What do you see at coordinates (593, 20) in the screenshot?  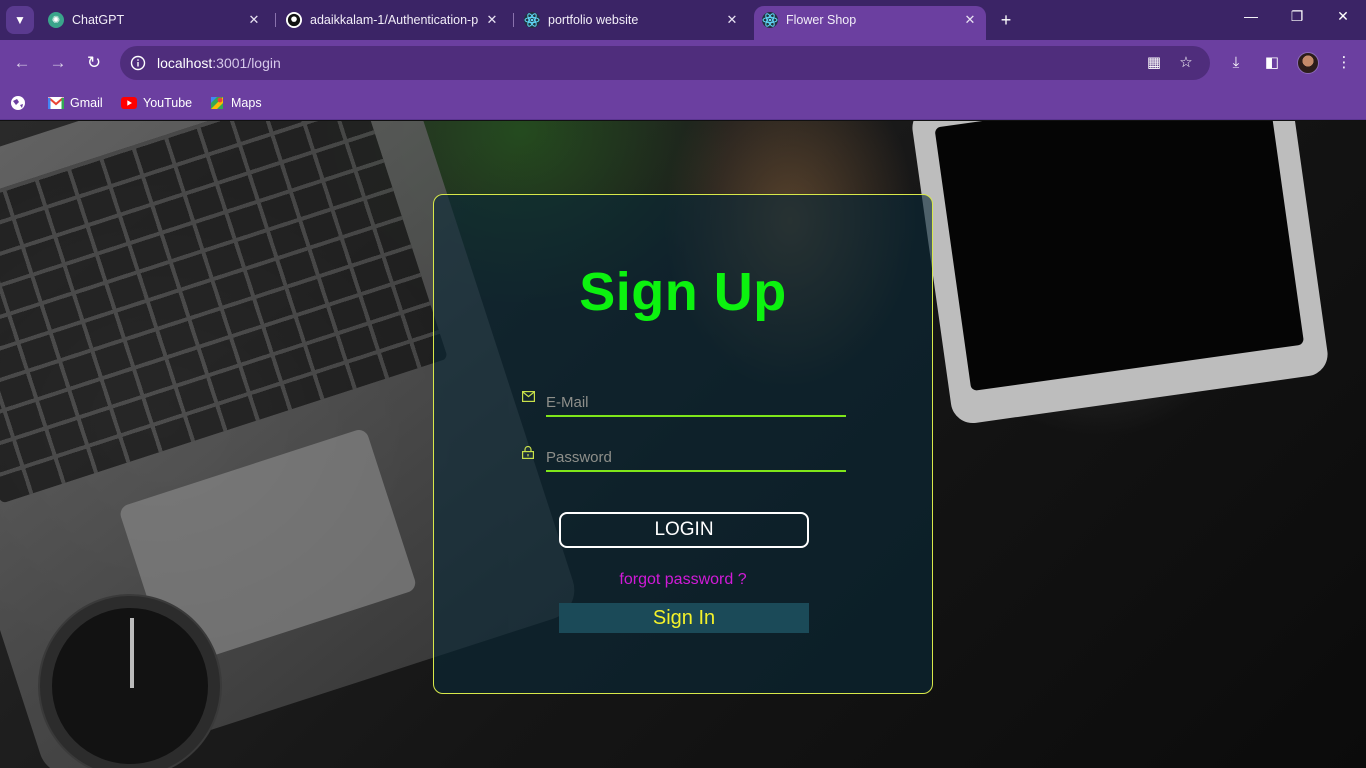 I see `tab-title: portfolio website` at bounding box center [593, 20].